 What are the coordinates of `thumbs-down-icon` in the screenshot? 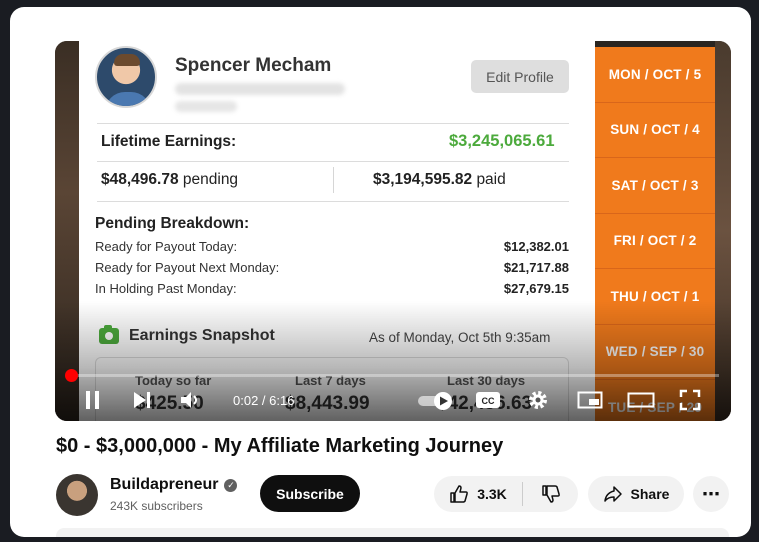 It's located at (550, 494).